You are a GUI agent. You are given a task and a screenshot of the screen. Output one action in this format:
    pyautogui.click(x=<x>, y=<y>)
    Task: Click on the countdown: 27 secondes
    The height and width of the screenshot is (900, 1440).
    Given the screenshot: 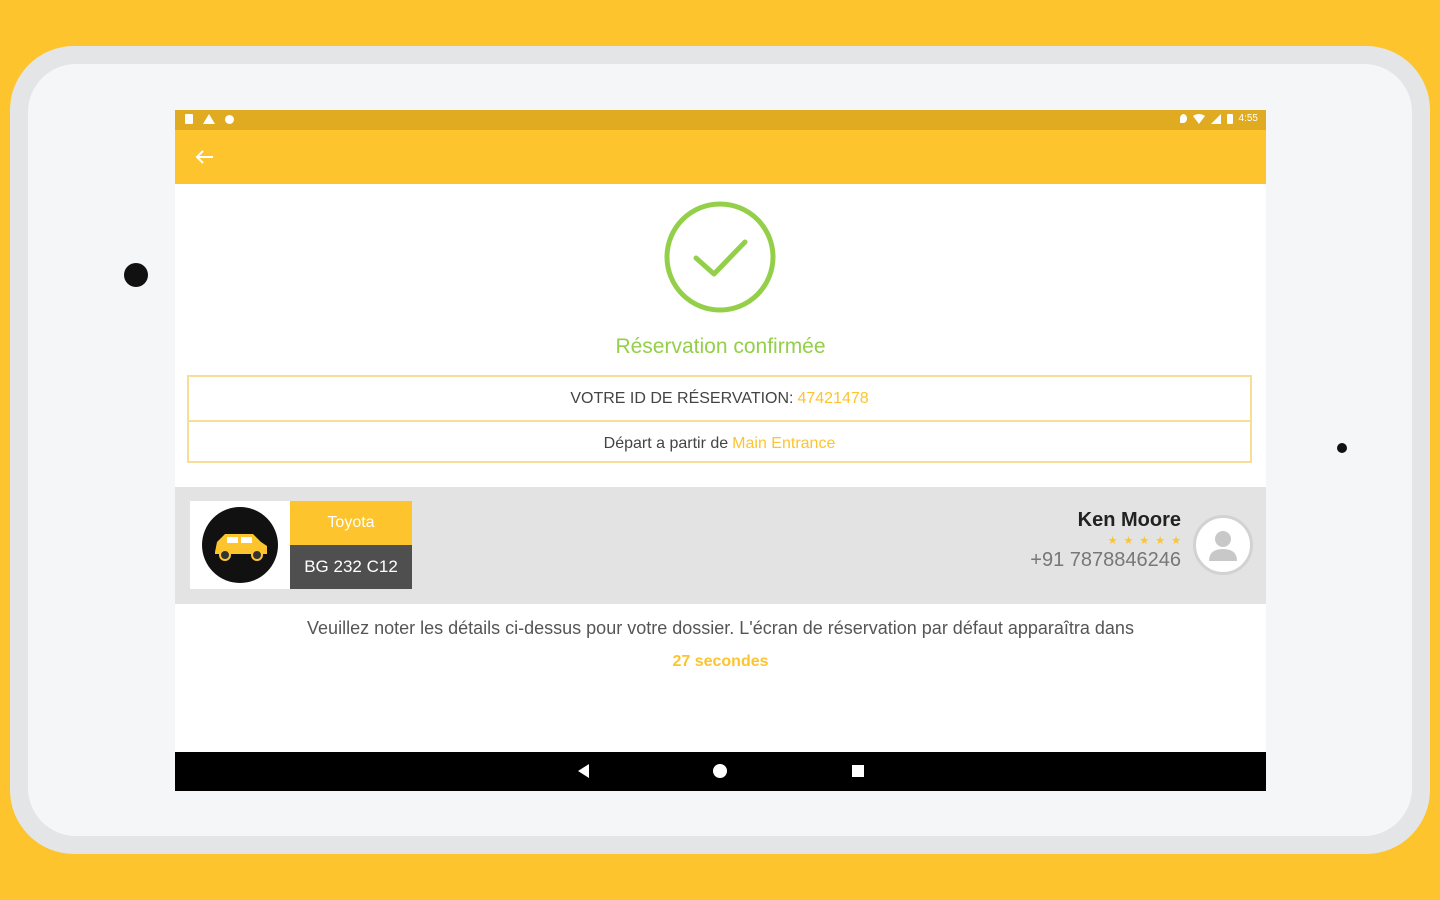 What is the action you would take?
    pyautogui.click(x=720, y=661)
    